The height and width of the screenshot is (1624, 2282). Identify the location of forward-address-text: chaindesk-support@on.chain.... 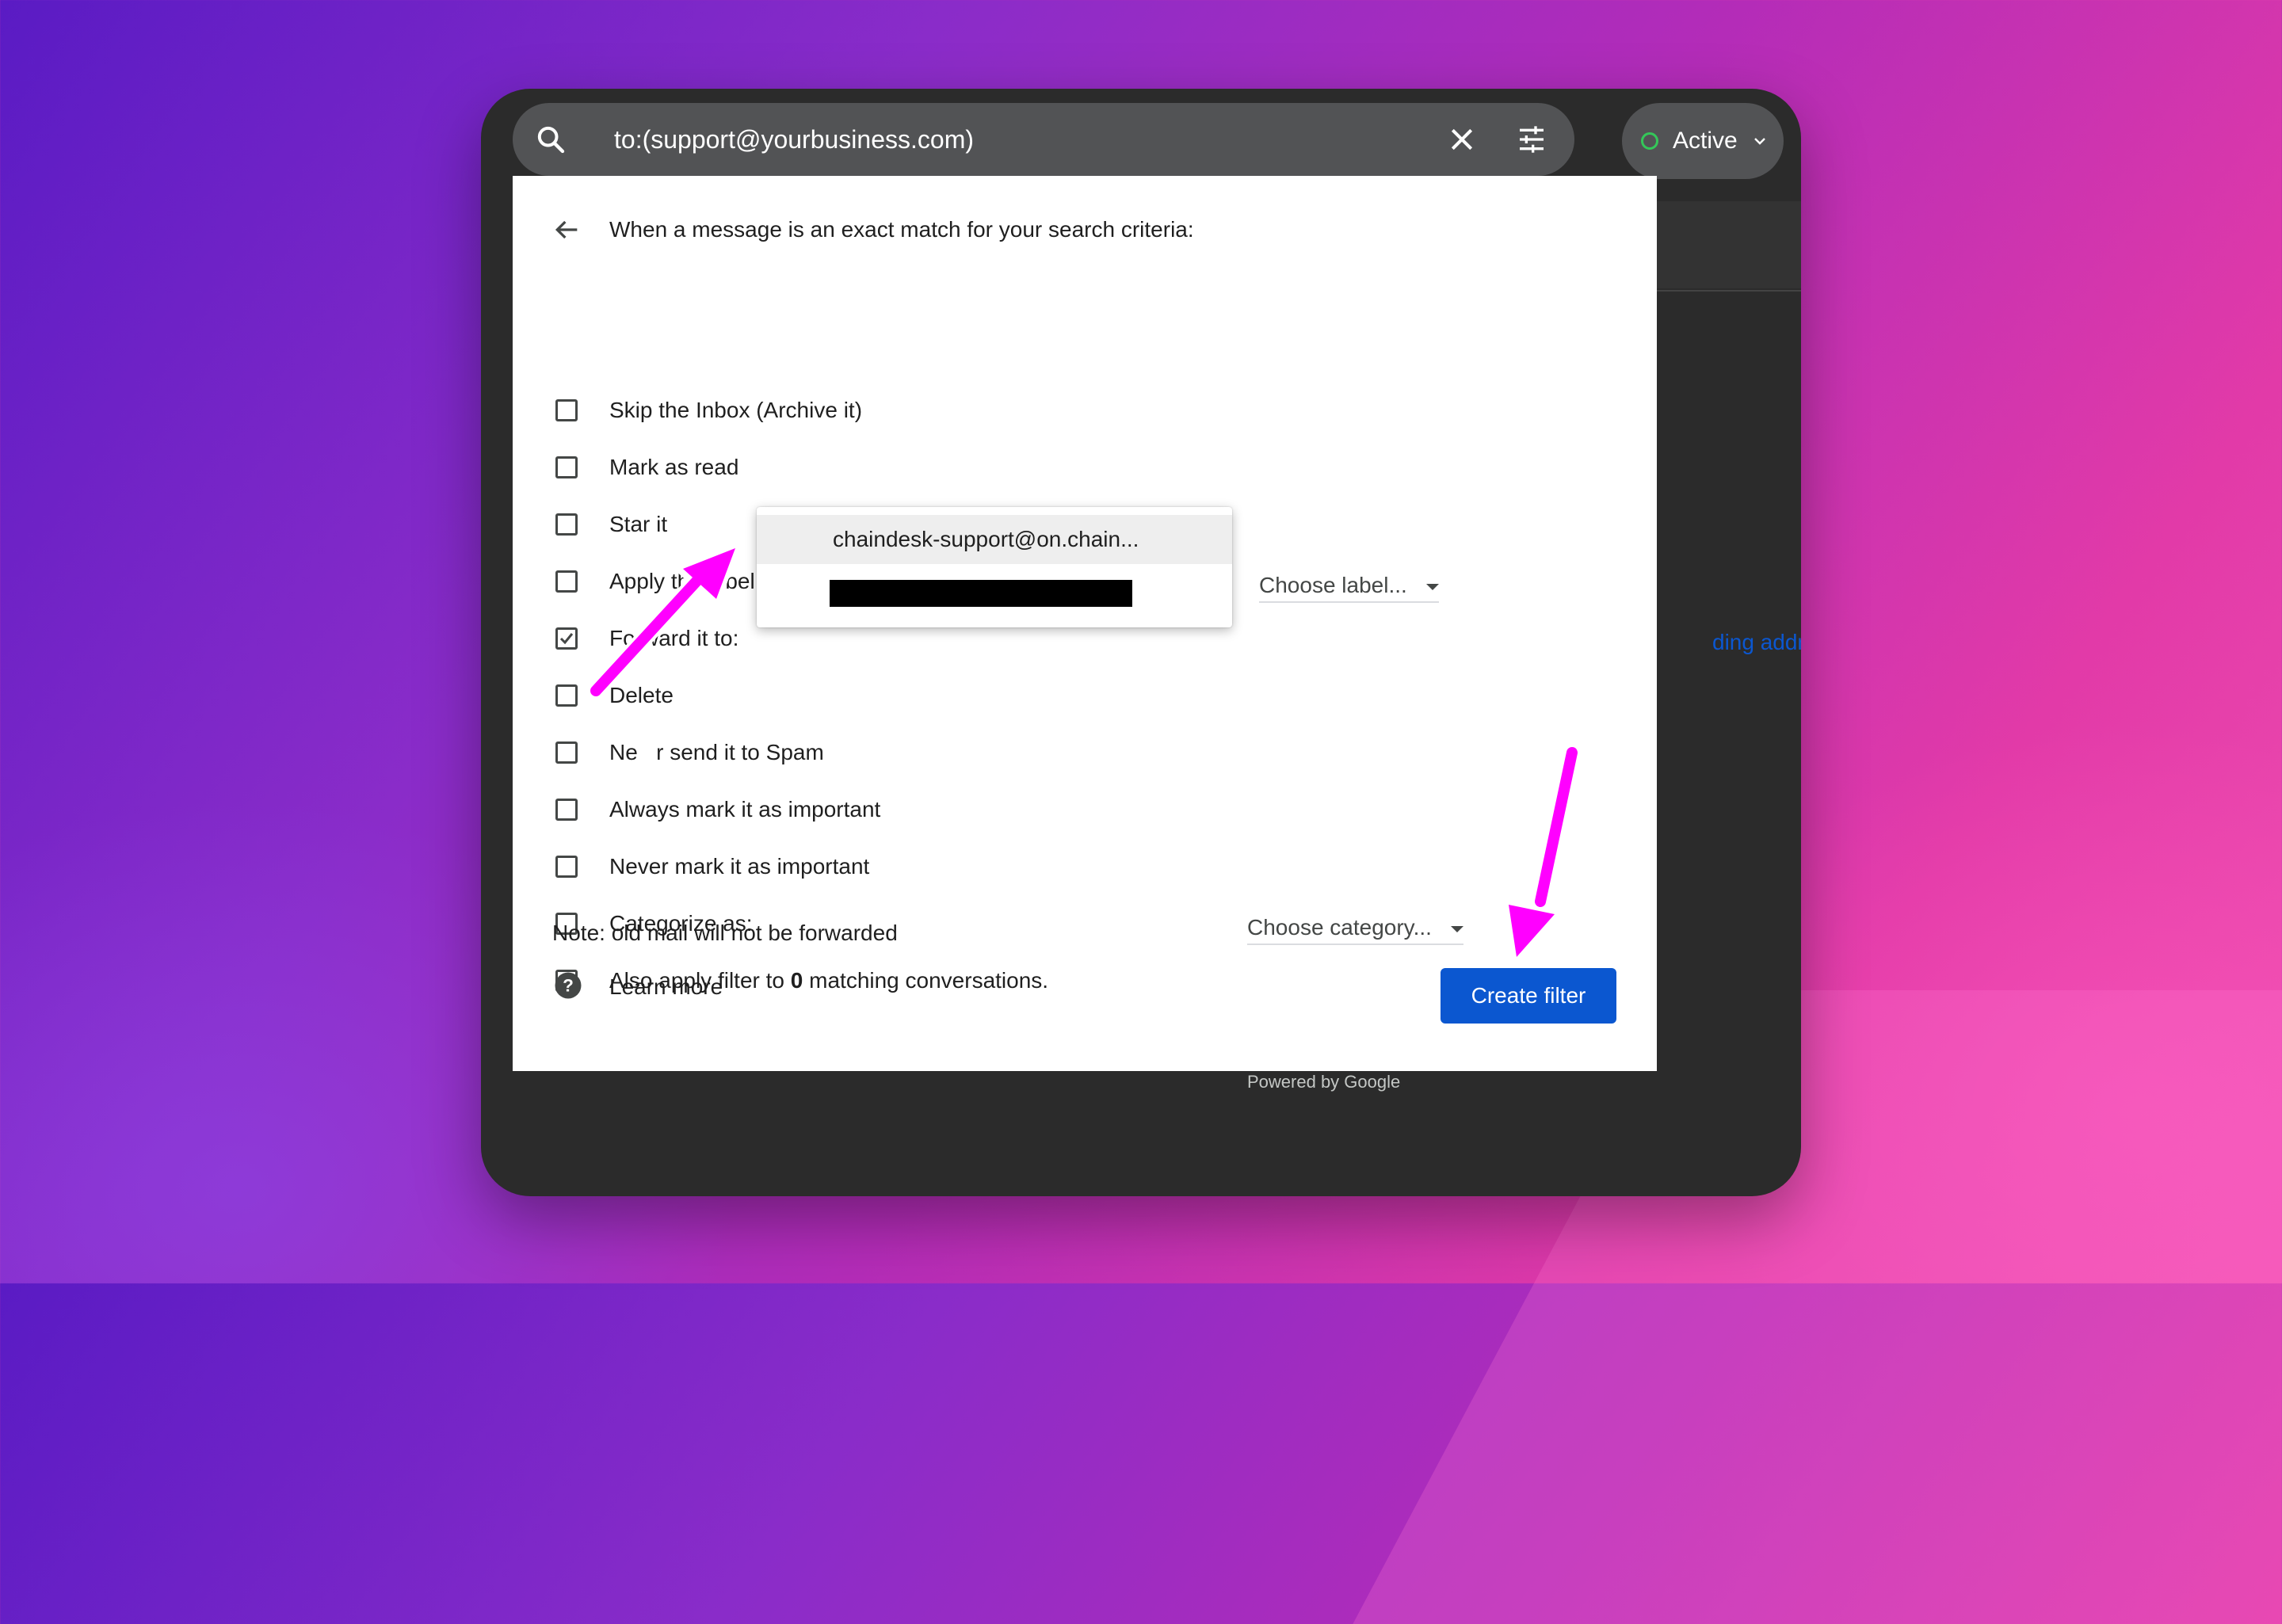
(986, 539).